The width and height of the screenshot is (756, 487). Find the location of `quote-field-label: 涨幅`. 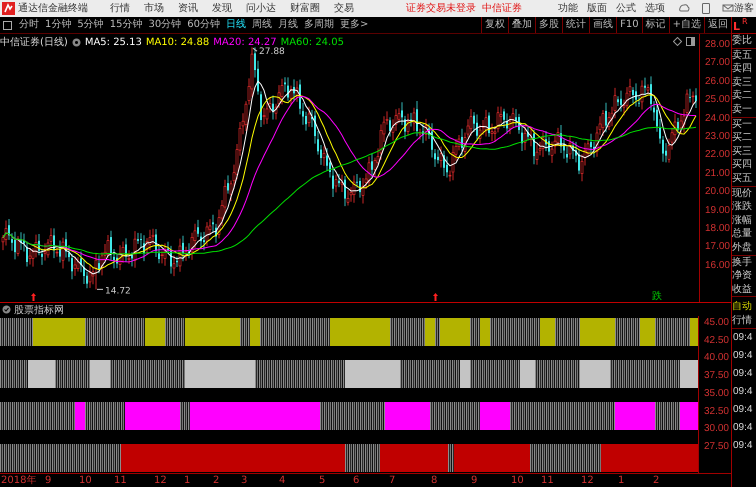

quote-field-label: 涨幅 is located at coordinates (742, 221).